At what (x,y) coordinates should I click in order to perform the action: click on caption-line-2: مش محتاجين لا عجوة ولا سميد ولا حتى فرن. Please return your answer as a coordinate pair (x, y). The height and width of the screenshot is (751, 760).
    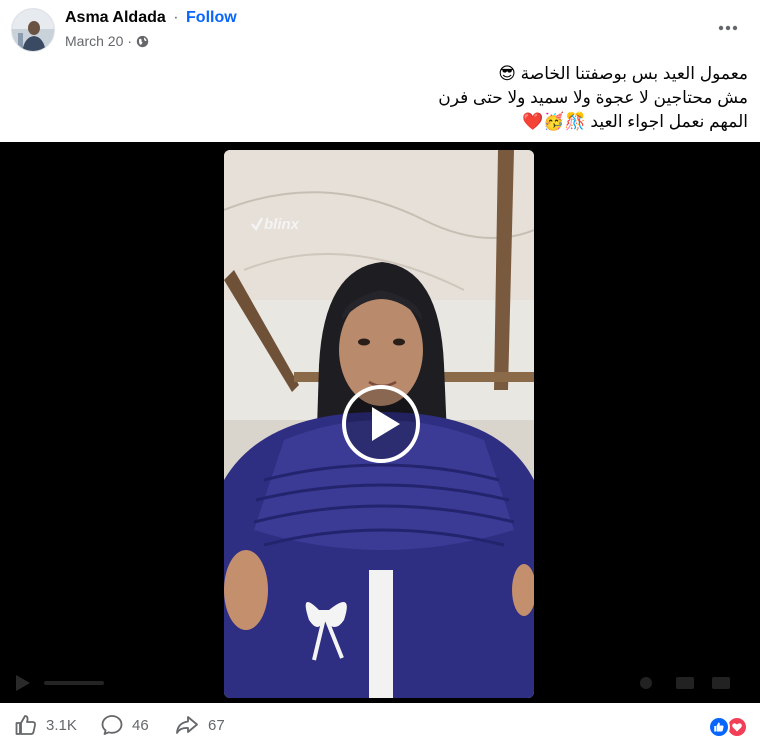
    Looking at the image, I should click on (593, 97).